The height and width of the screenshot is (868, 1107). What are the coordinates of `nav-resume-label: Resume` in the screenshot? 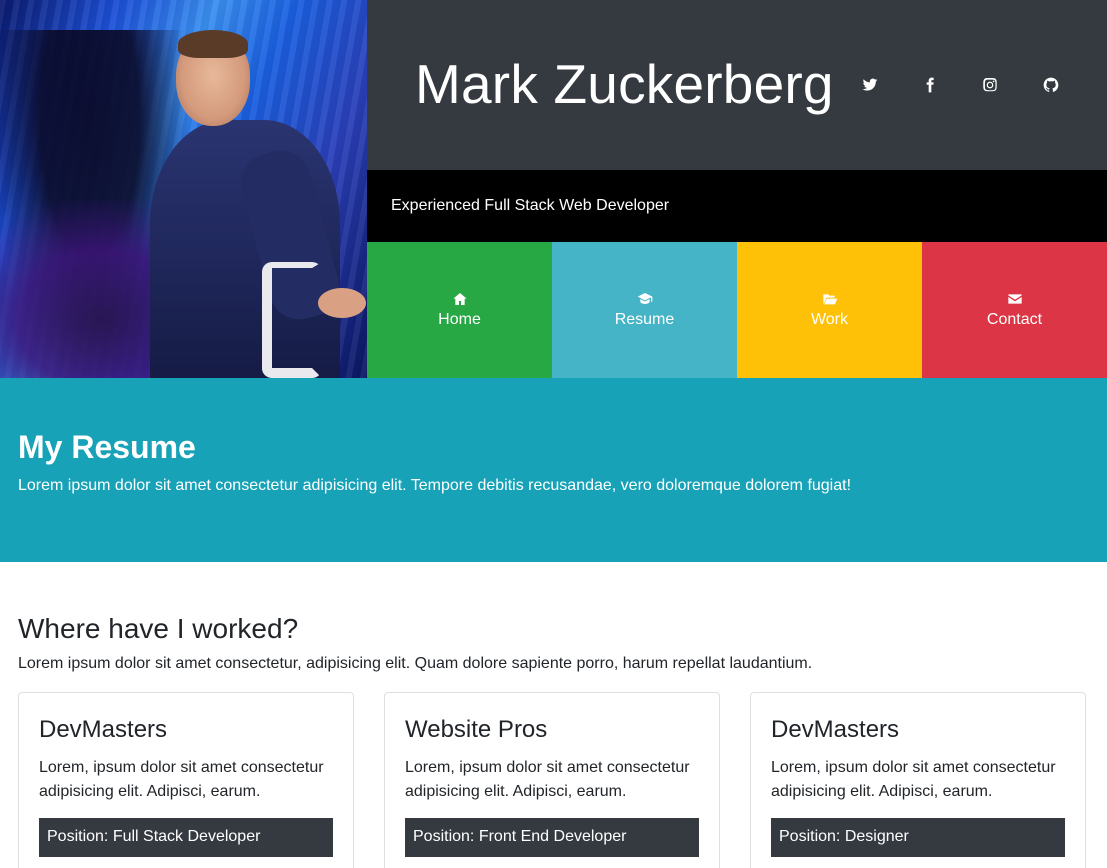 It's located at (644, 319).